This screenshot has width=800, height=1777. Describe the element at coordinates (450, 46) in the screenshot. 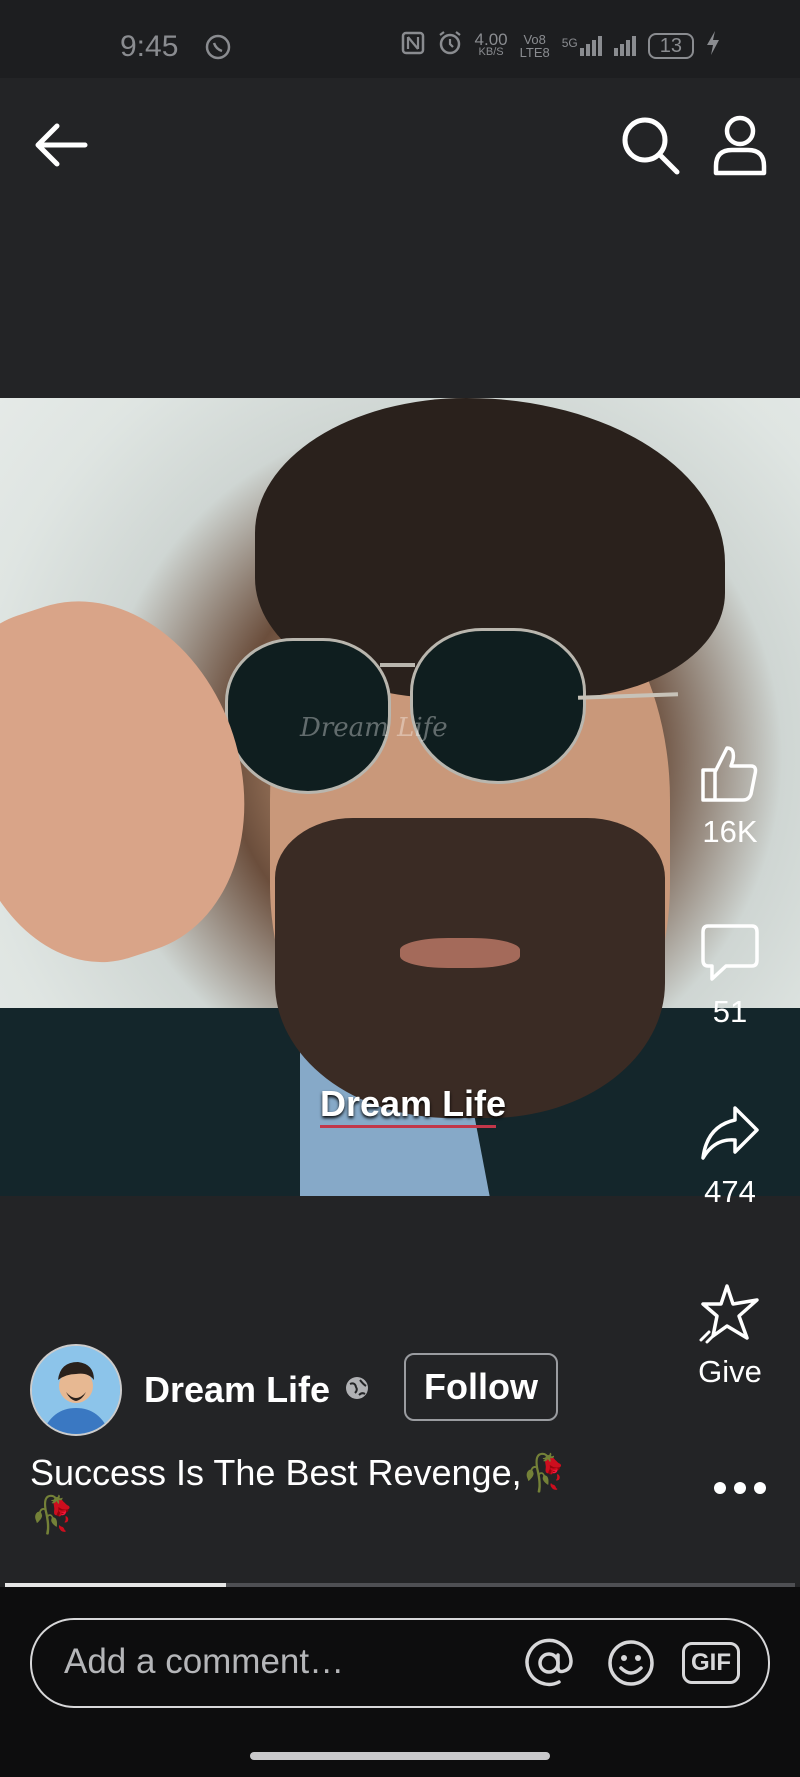

I see `alarm-icon` at that location.